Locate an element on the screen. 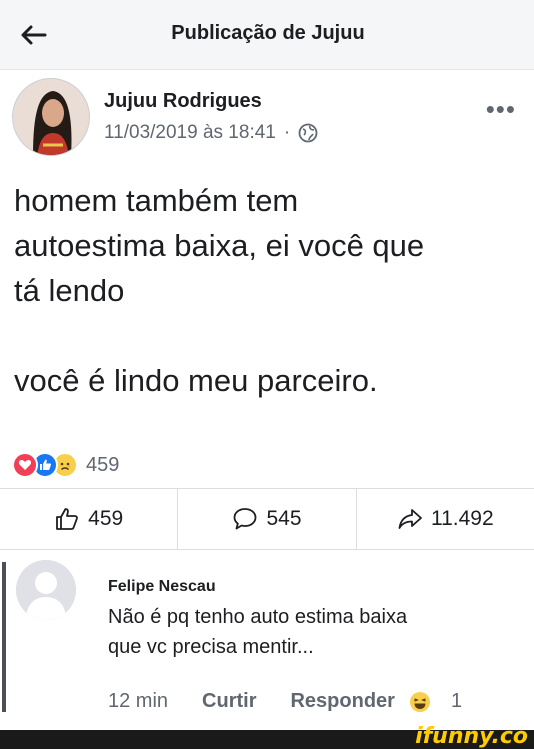  default-profile-icon is located at coordinates (46, 590).